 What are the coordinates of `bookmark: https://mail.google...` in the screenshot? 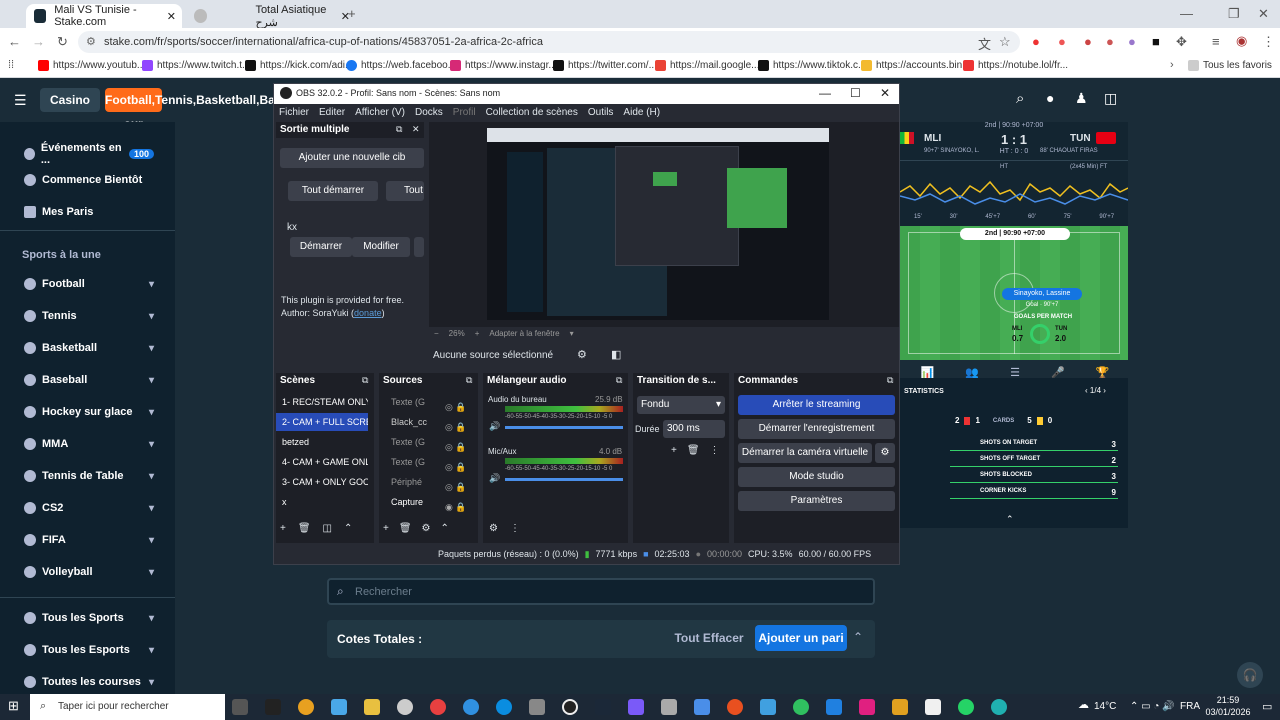 It's located at (707, 65).